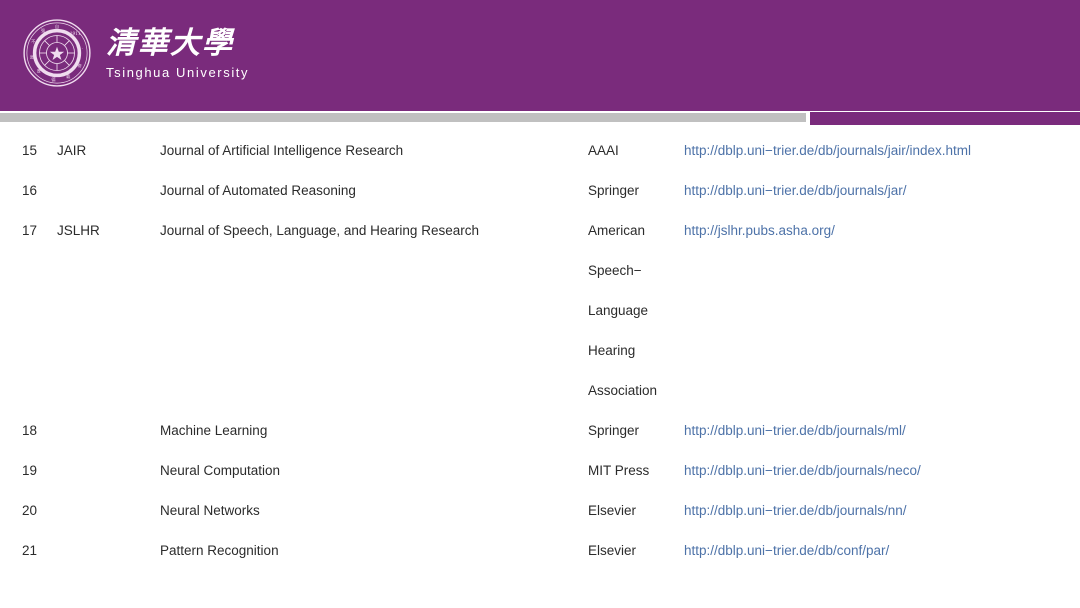  What do you see at coordinates (612, 350) in the screenshot?
I see `table-cell-publisher: Hearing` at bounding box center [612, 350].